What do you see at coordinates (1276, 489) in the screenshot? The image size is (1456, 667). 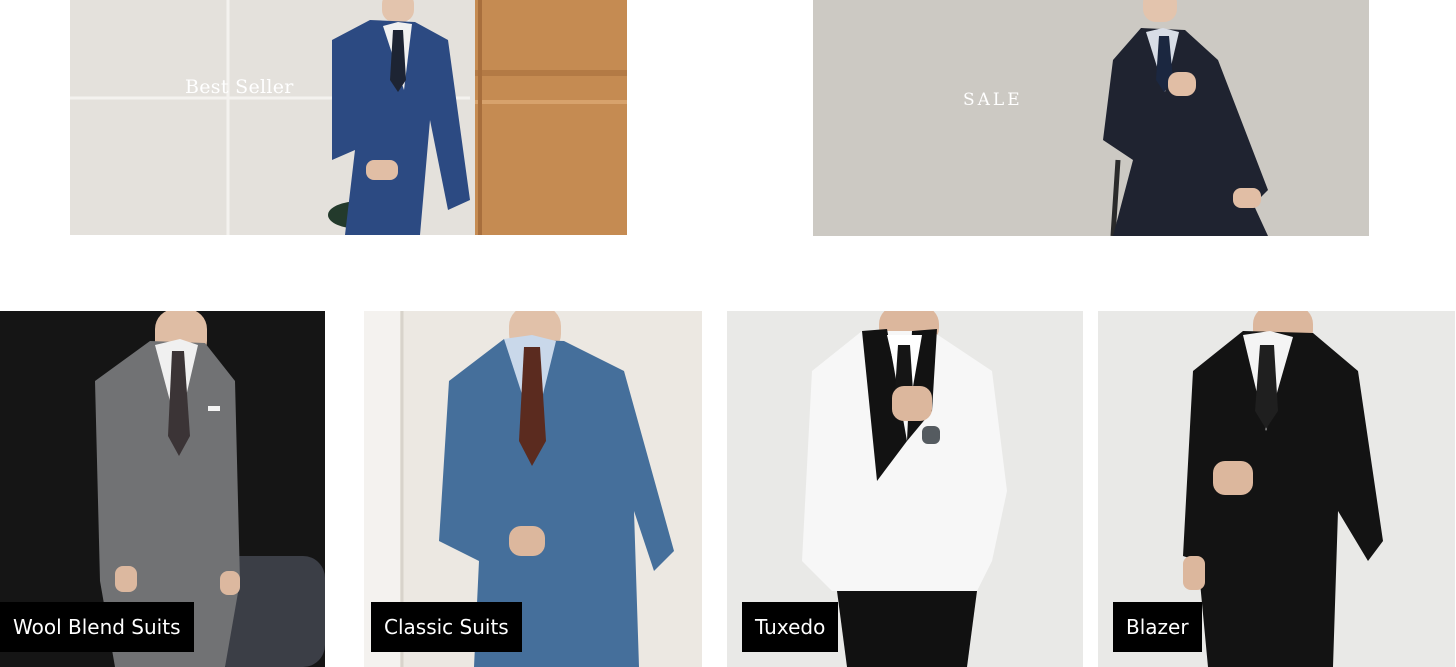 I see `category-tile-blazer: Blazer` at bounding box center [1276, 489].